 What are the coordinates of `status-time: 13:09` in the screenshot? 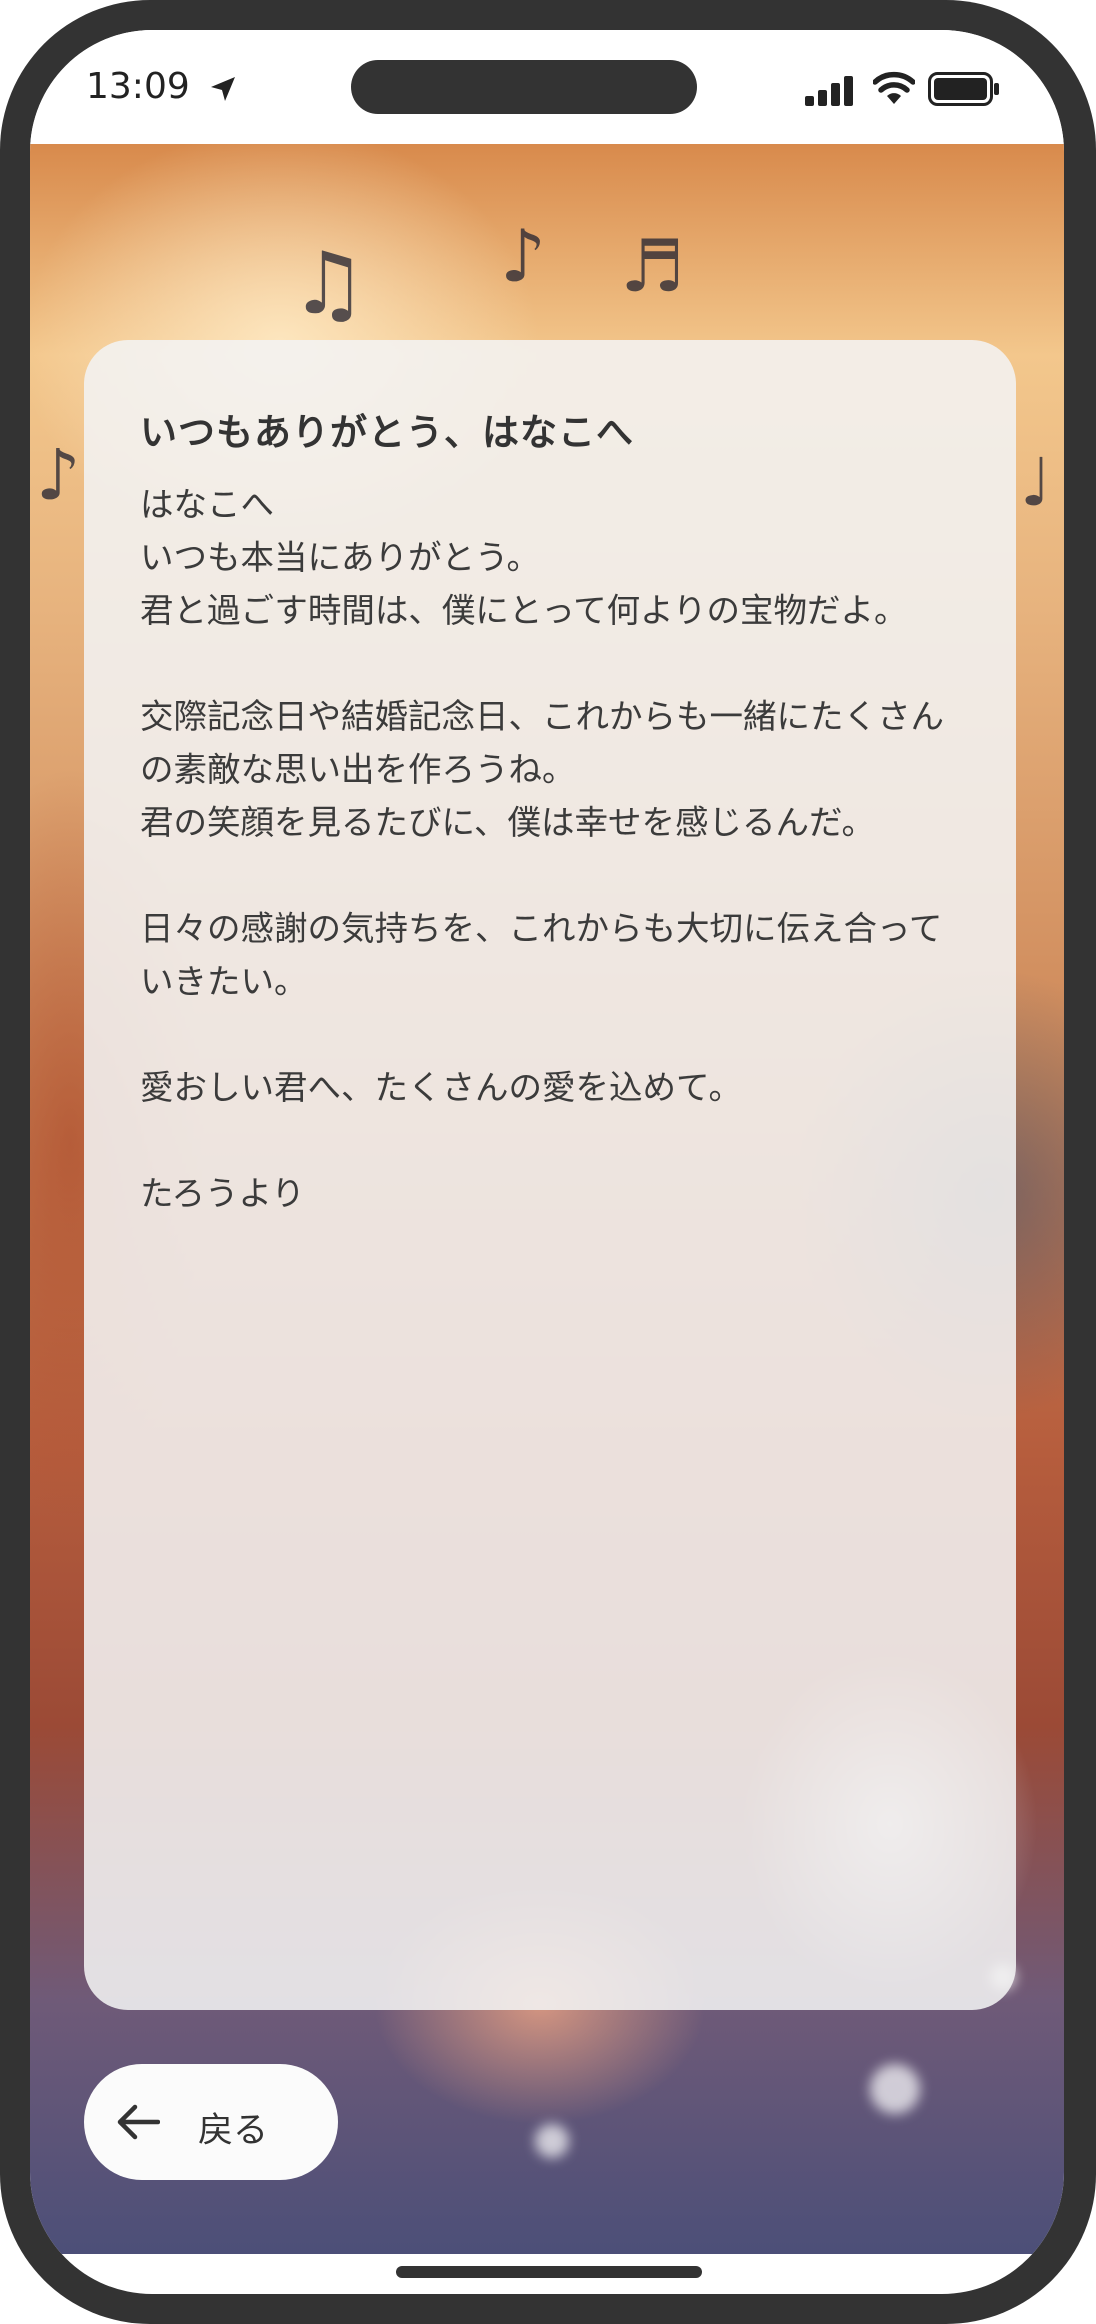 It's located at (138, 86).